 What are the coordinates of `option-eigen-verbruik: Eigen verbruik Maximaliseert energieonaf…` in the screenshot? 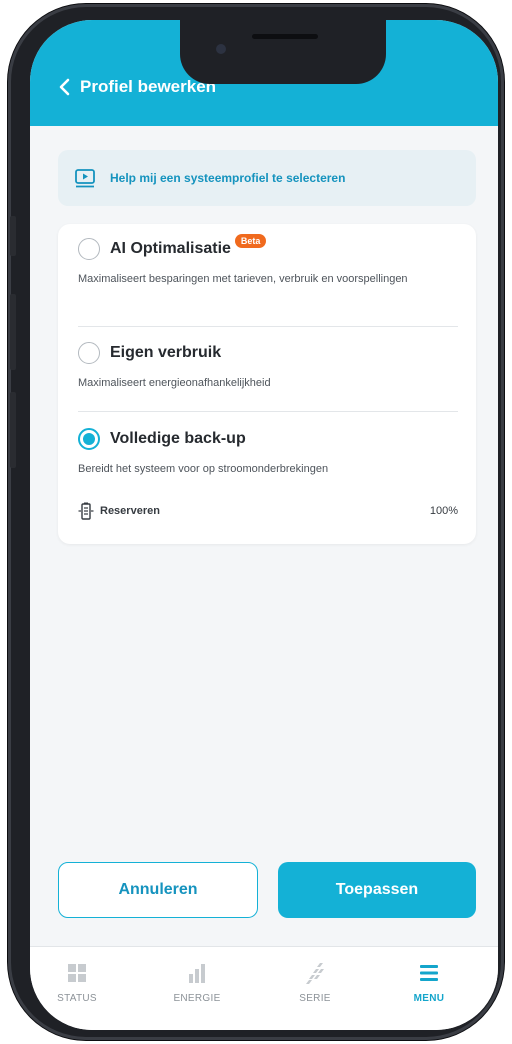 It's located at (267, 370).